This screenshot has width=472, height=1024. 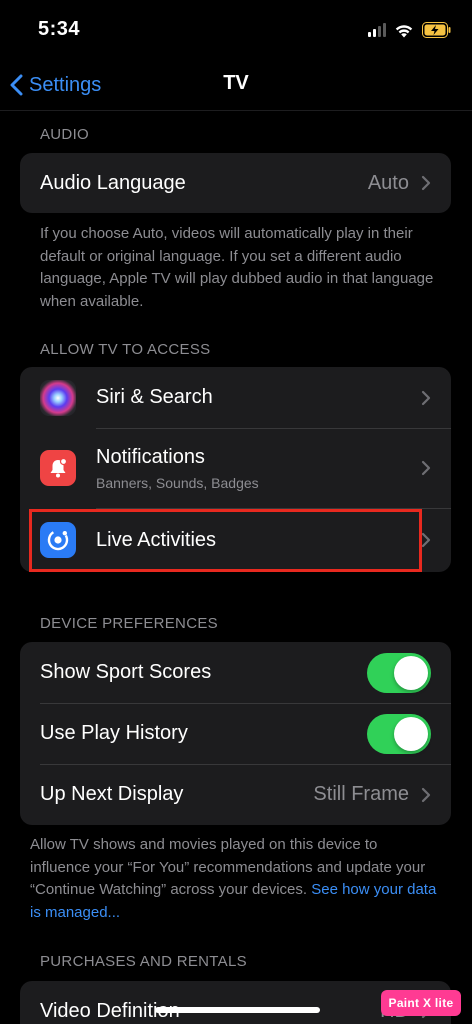 What do you see at coordinates (58, 540) in the screenshot?
I see `live-activities-icon` at bounding box center [58, 540].